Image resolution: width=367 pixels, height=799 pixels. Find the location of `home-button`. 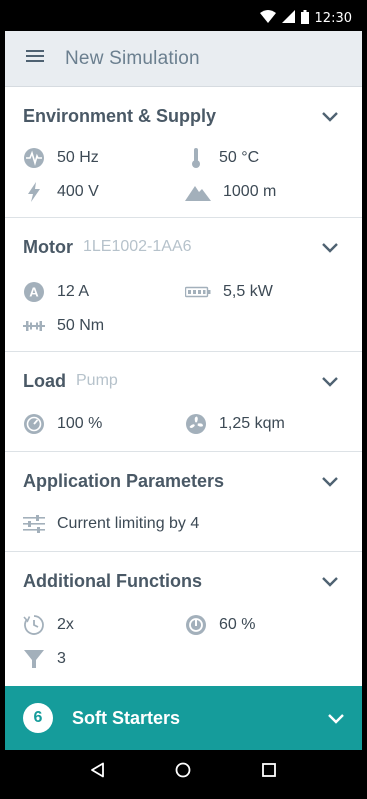

home-button is located at coordinates (183, 772).